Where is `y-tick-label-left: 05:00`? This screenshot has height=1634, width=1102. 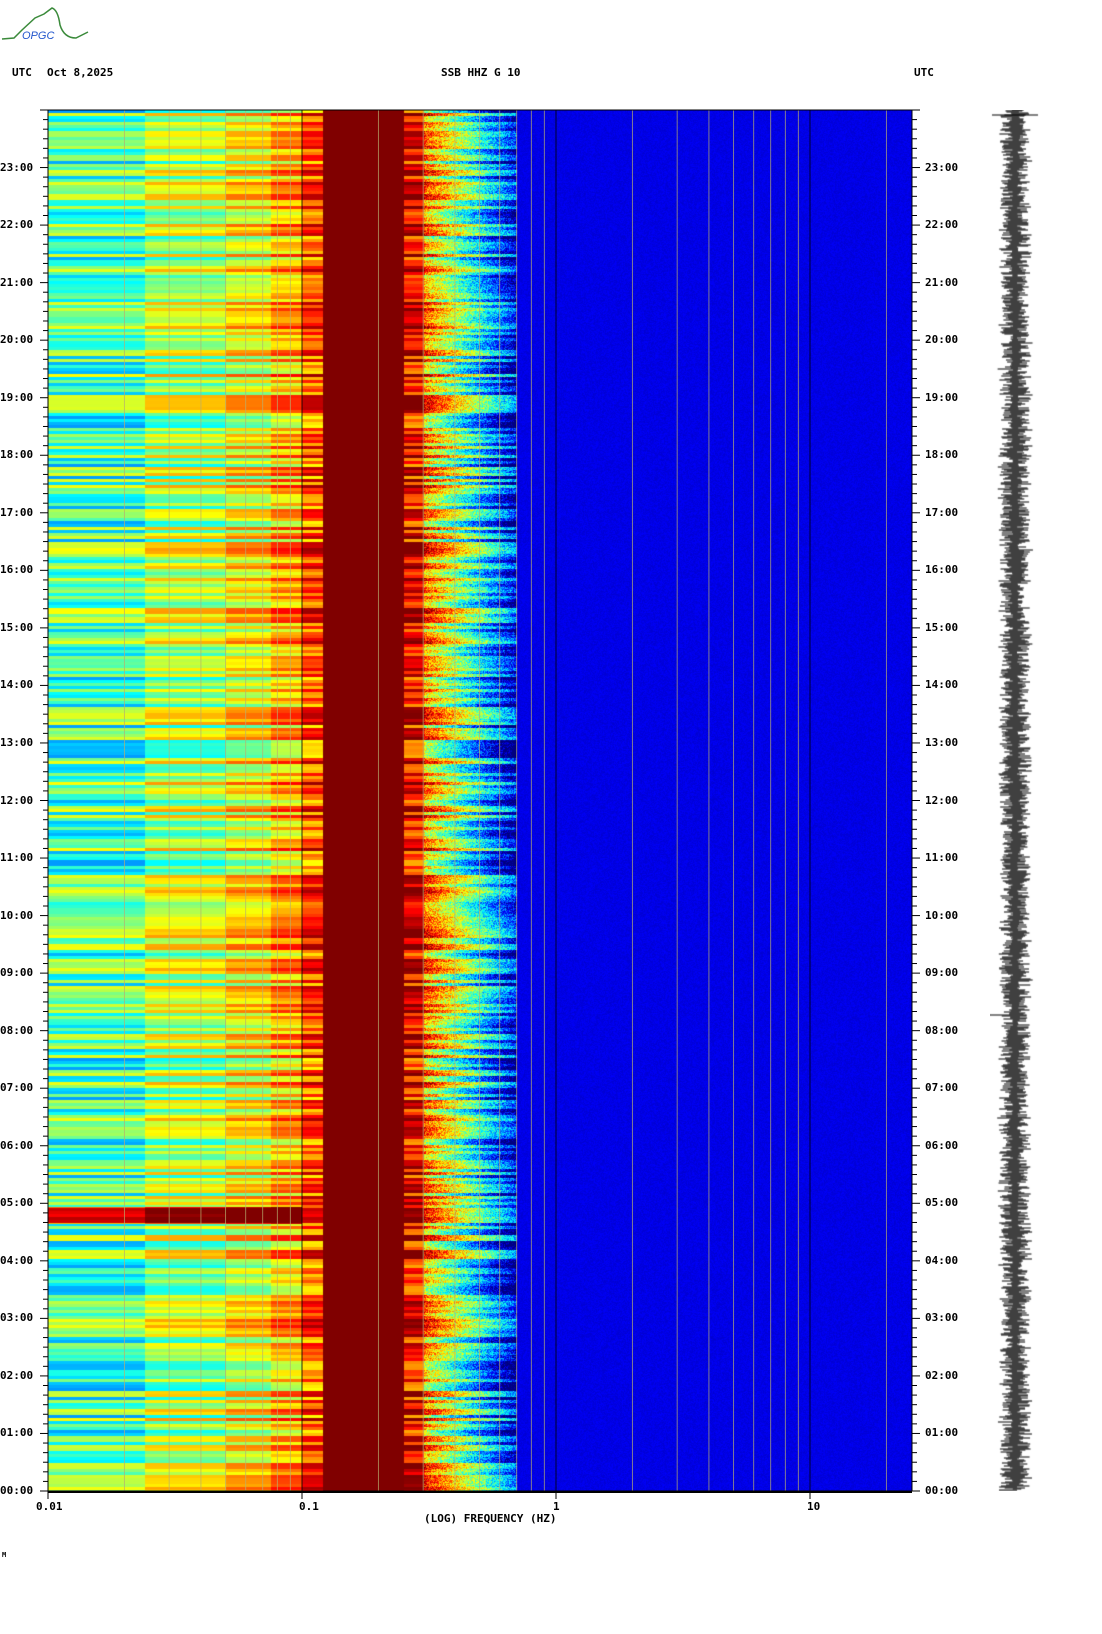
y-tick-label-left: 05:00 is located at coordinates (17, 1203).